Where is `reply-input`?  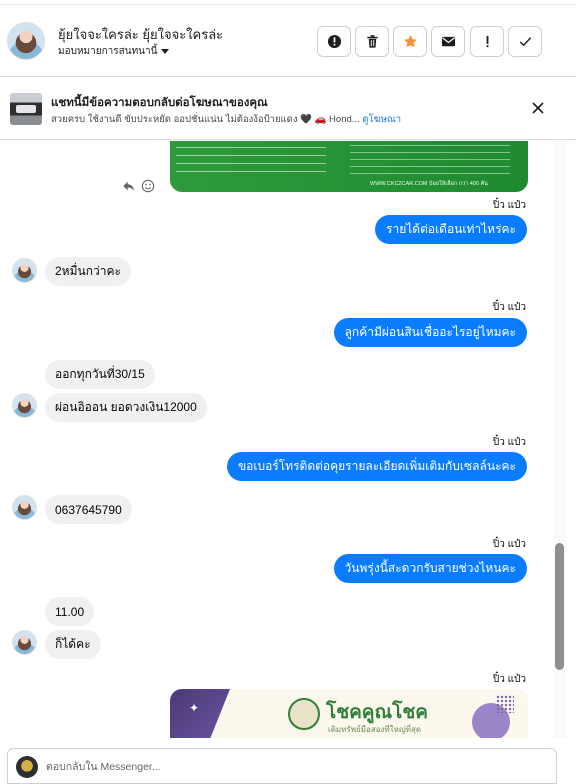 reply-input is located at coordinates (286, 767).